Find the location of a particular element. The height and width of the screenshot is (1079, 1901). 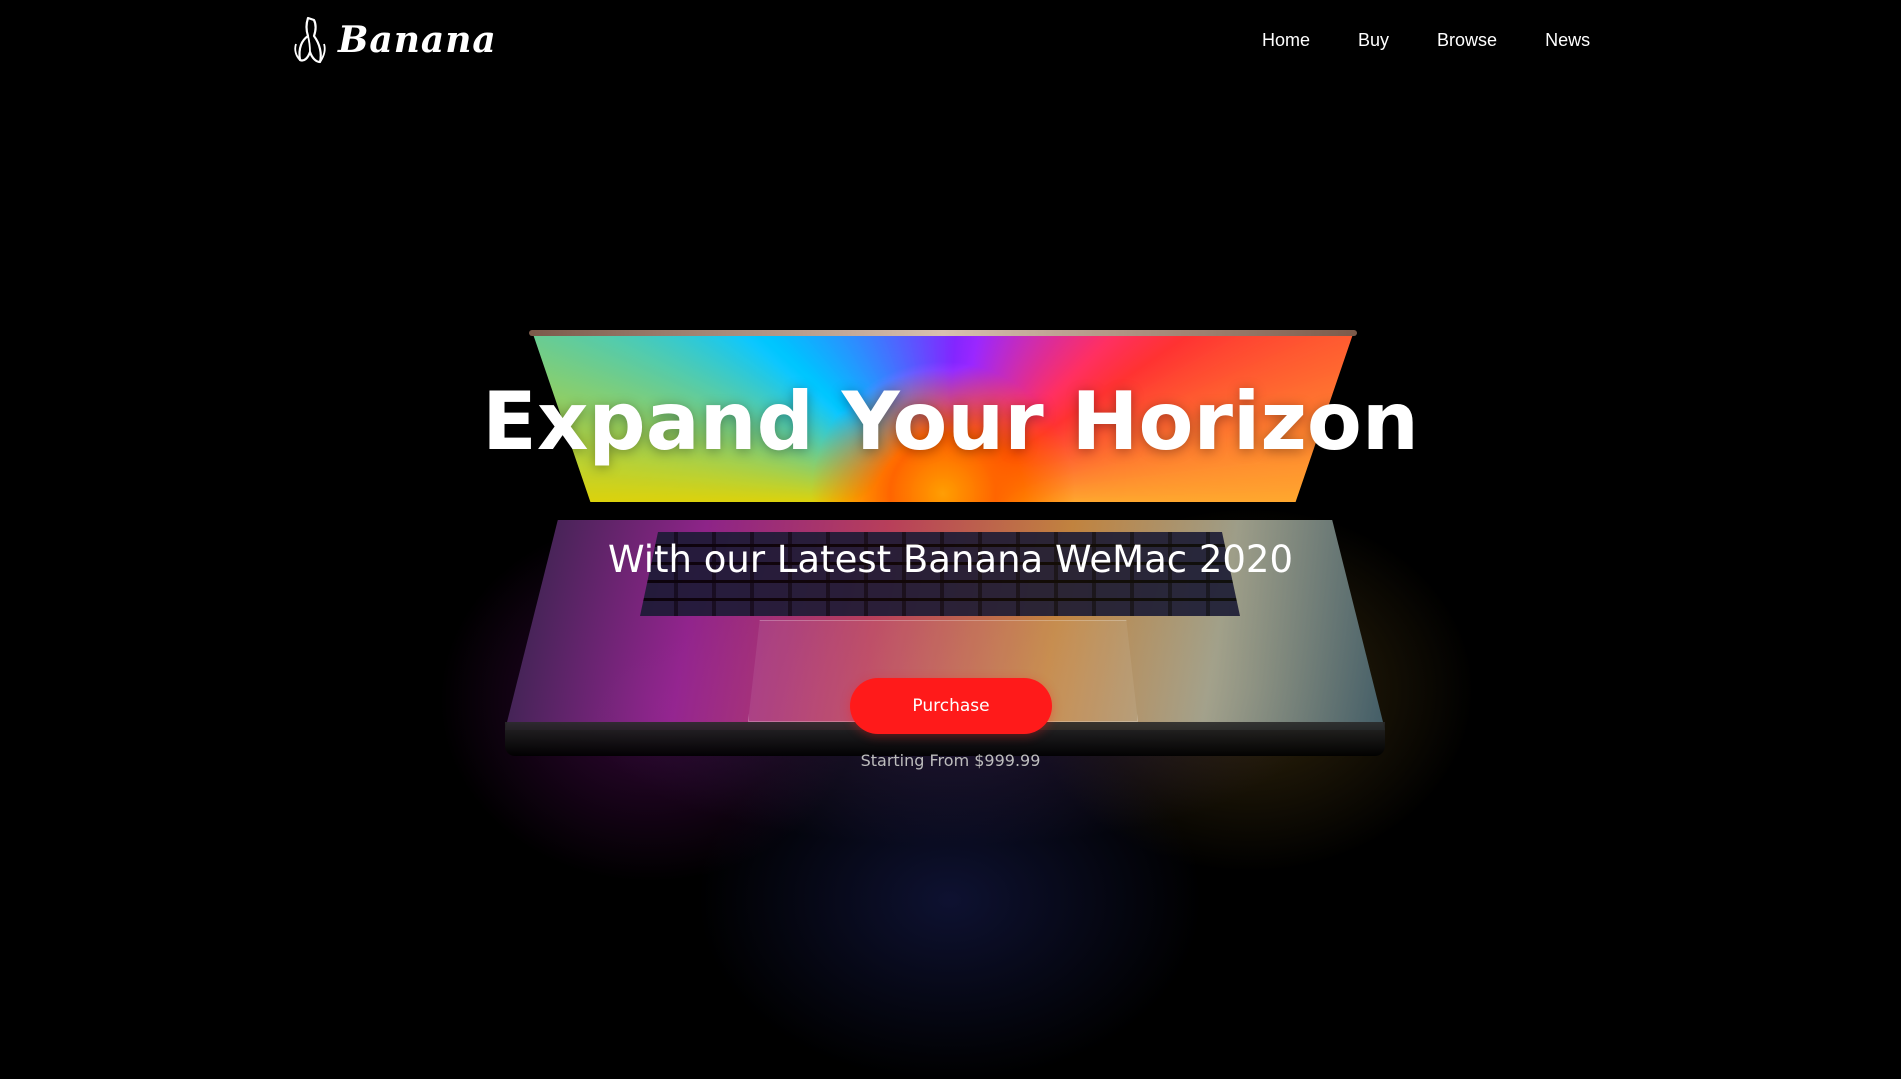

nav-links: Home Buy Browse News is located at coordinates (1426, 40).